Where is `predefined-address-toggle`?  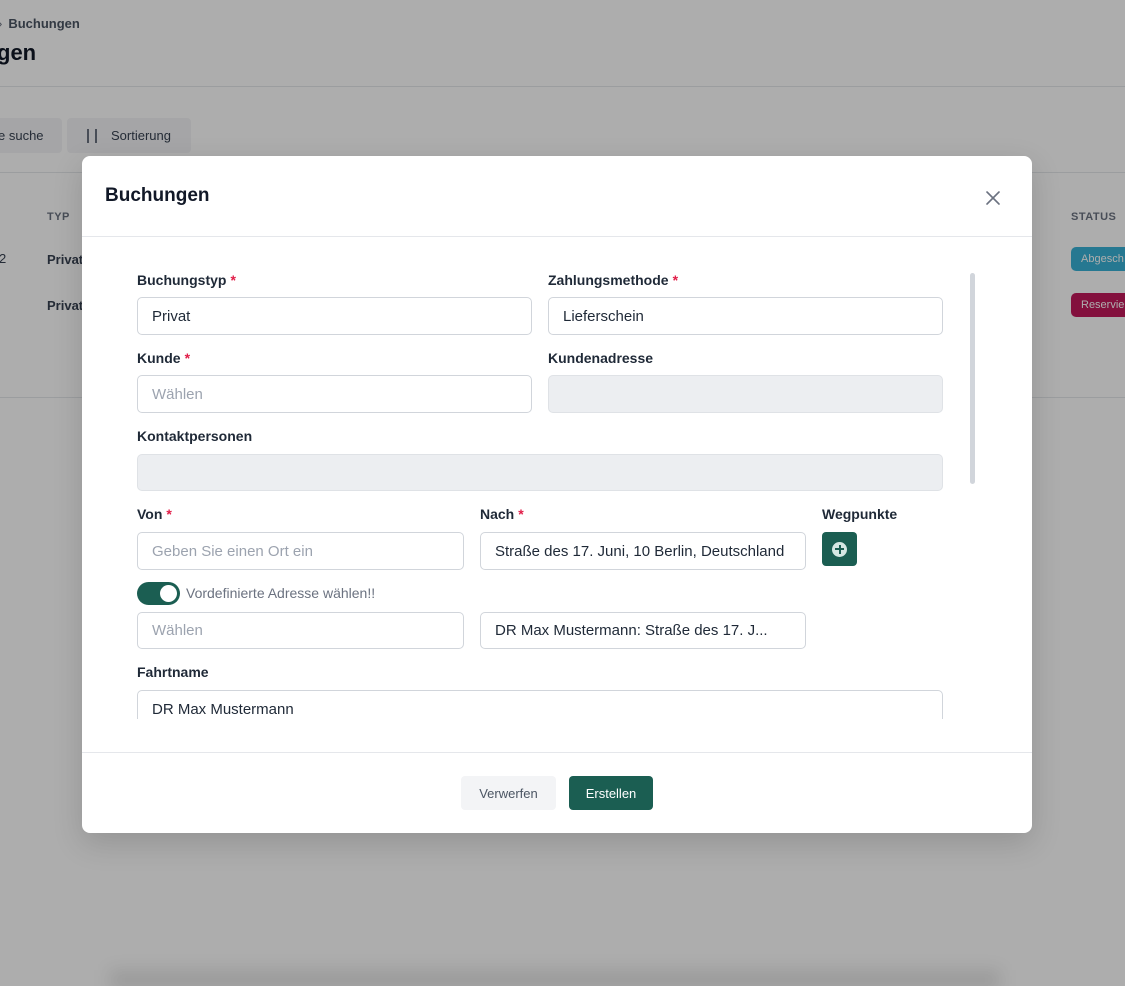
predefined-address-toggle is located at coordinates (158, 593).